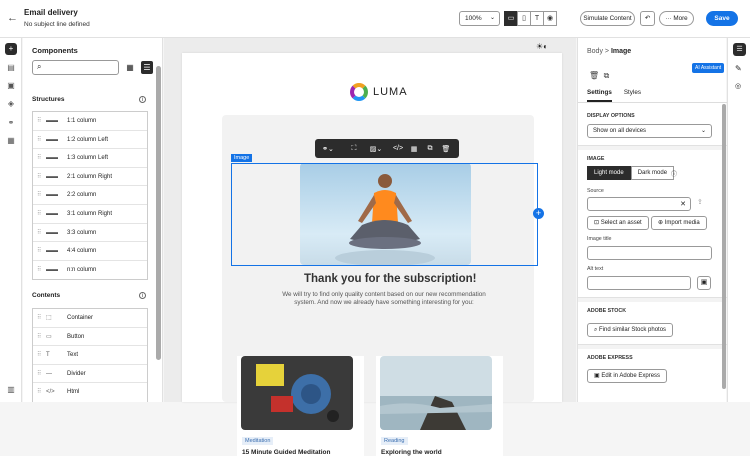 Image resolution: width=750 pixels, height=456 pixels. What do you see at coordinates (738, 86) in the screenshot?
I see `accessibility-icon: ◎` at bounding box center [738, 86].